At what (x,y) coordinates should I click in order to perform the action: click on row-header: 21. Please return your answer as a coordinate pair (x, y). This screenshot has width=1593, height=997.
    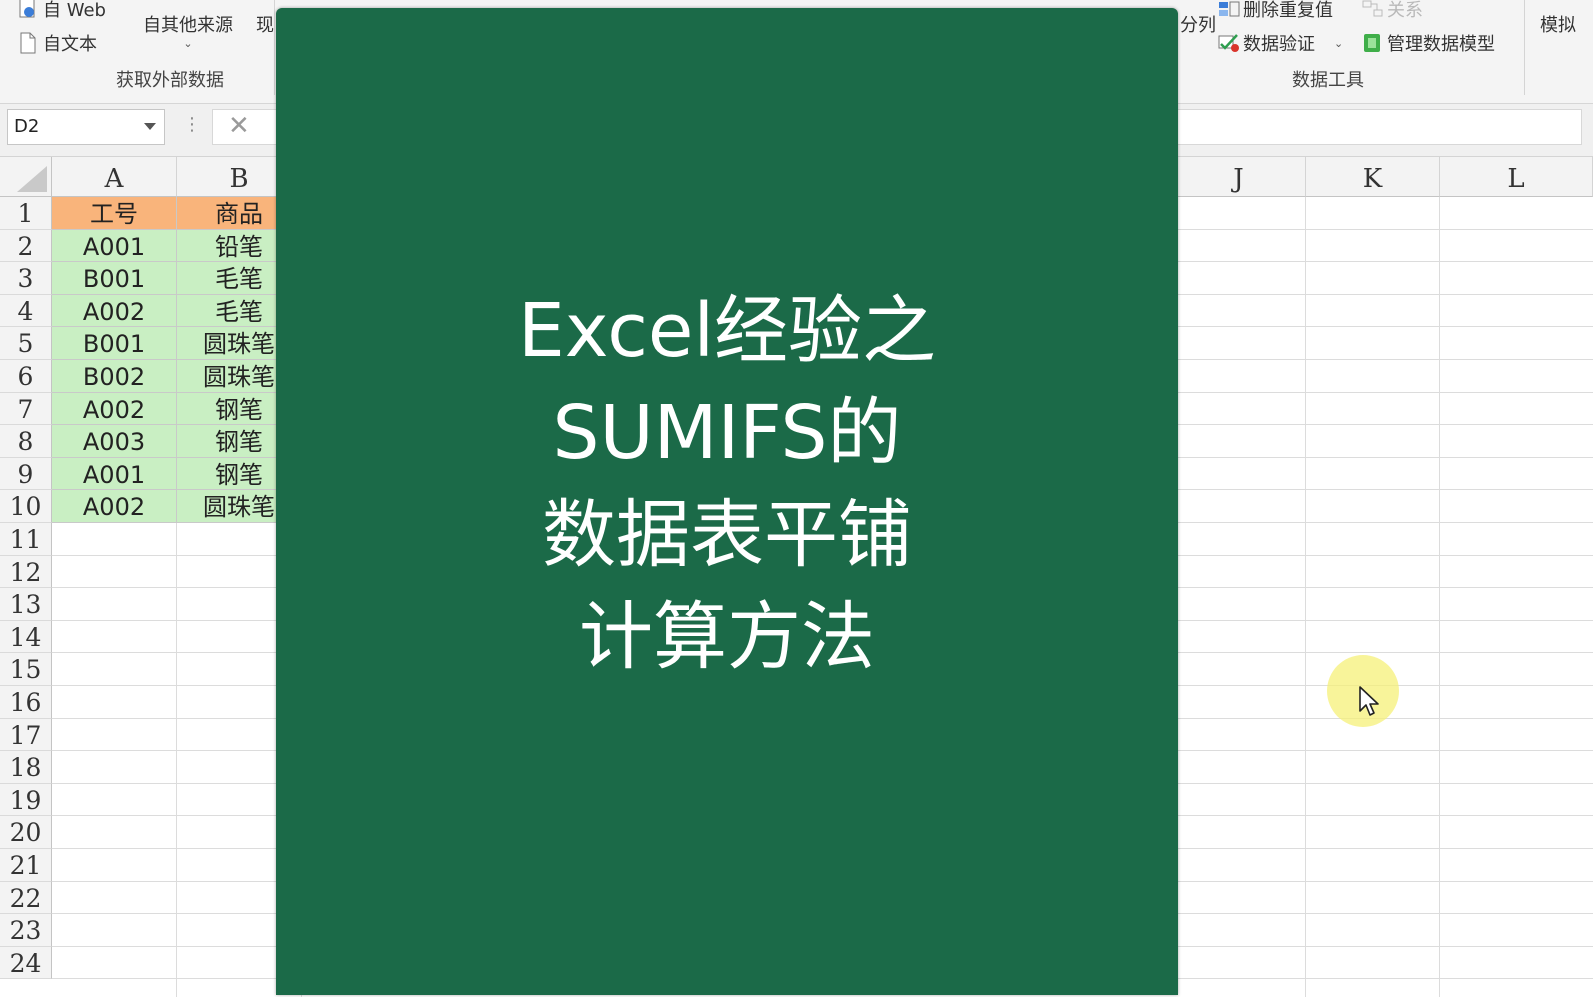
    Looking at the image, I should click on (26, 865).